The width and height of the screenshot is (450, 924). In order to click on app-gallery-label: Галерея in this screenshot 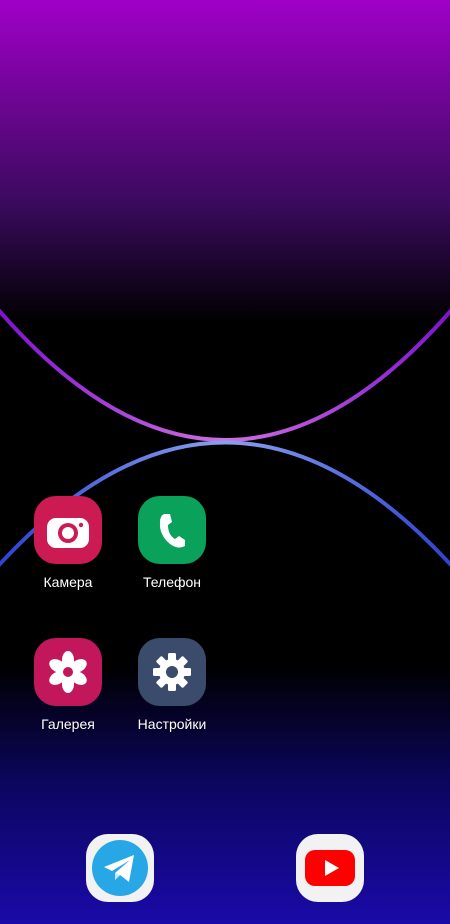, I will do `click(68, 724)`.